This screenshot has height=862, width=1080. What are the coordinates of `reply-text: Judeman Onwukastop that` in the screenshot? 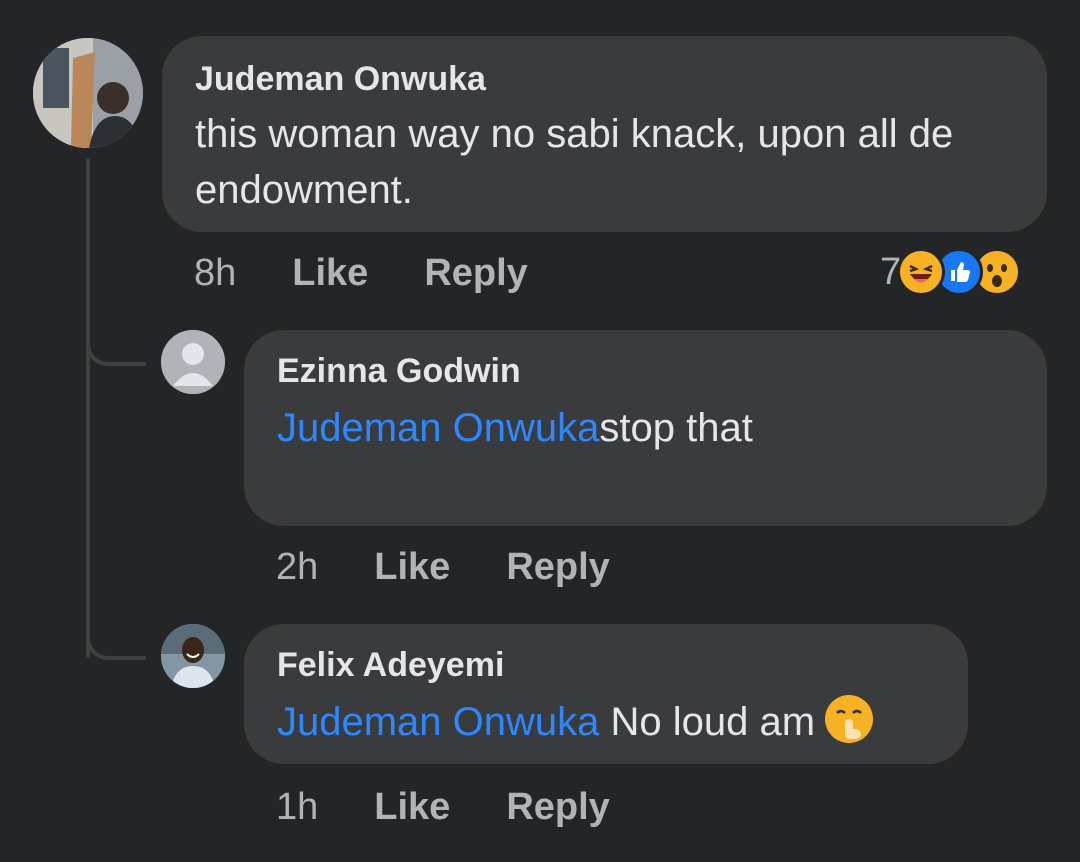 It's located at (657, 428).